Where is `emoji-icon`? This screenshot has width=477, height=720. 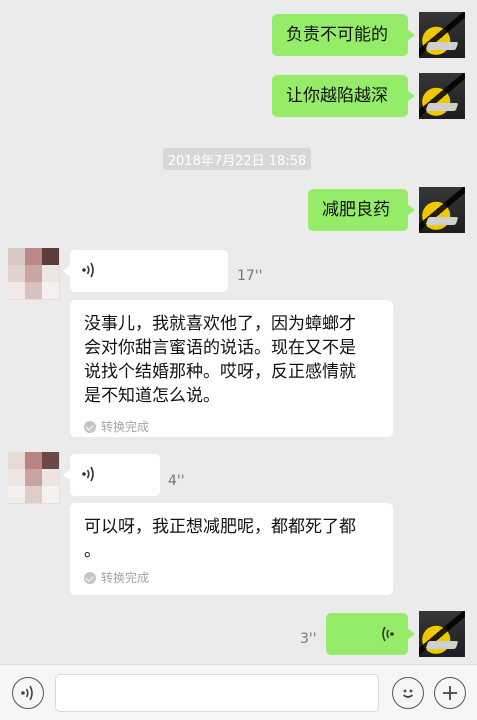
emoji-icon is located at coordinates (408, 693).